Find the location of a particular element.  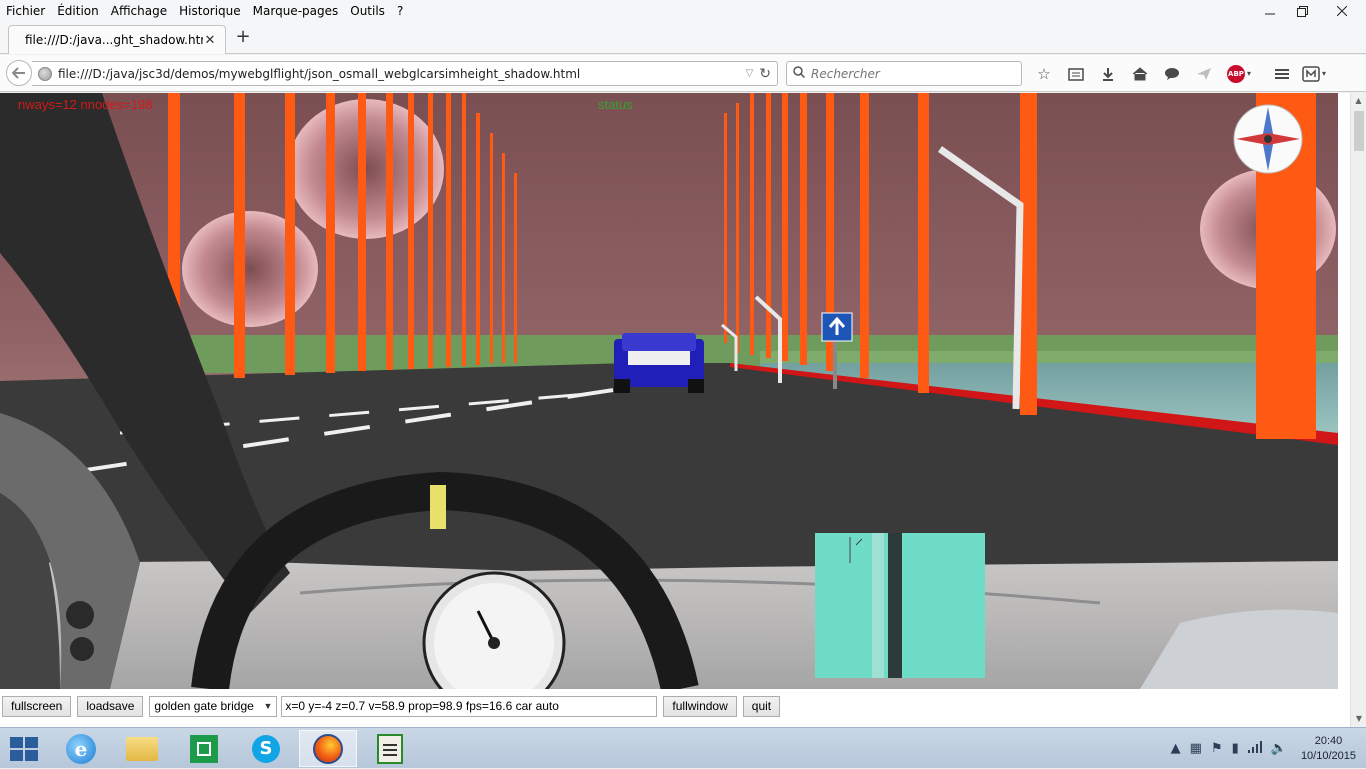

send-icon is located at coordinates (1204, 73).